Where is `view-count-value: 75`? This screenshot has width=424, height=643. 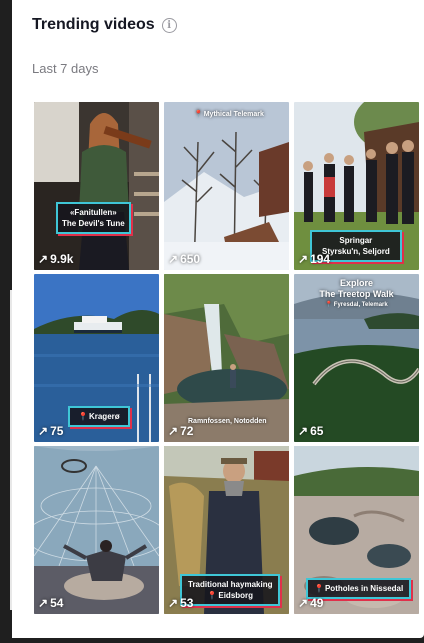
view-count-value: 75 is located at coordinates (57, 431).